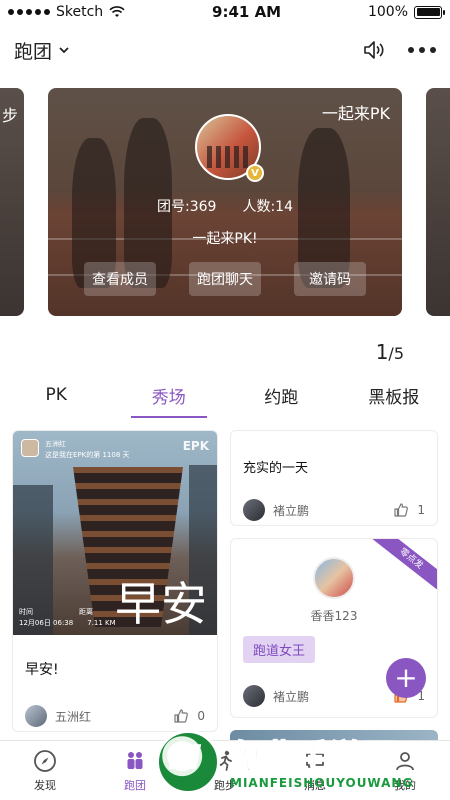  I want to click on photo-header: 五洲红 这是我在EPK的第 1108 天, so click(75, 450).